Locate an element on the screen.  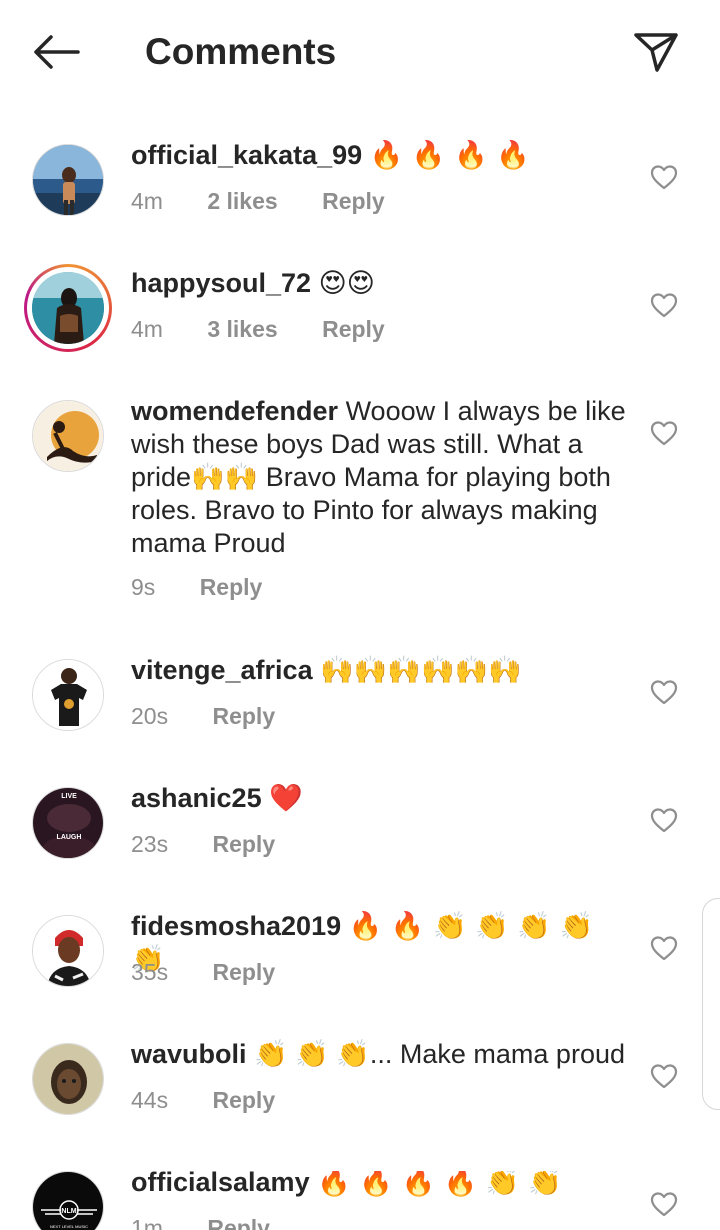
avatar-illustration is located at coordinates (68, 436).